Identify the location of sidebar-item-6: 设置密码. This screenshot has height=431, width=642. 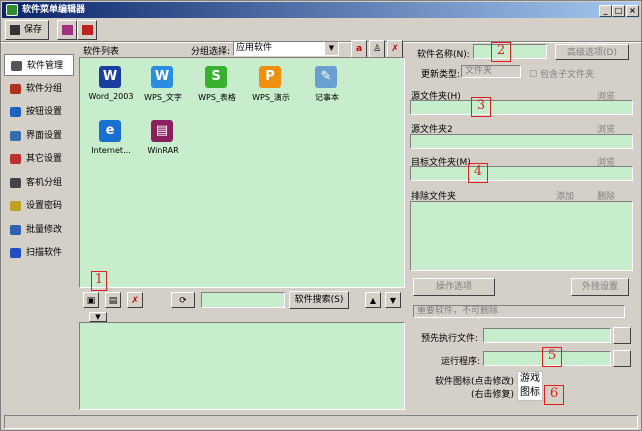
(39, 206).